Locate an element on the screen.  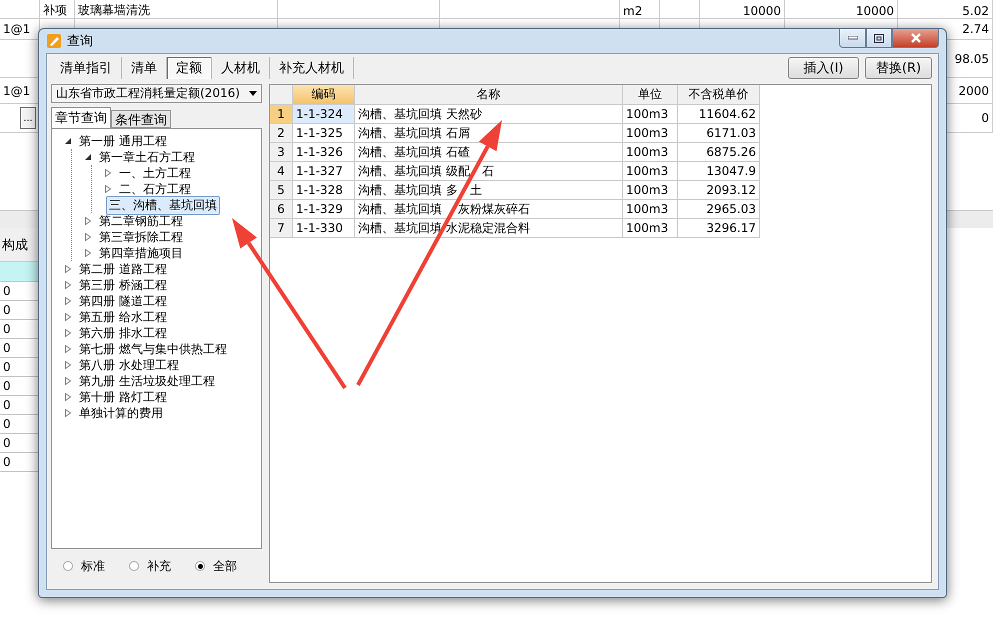
tree-item: 三、沟槽、基坑回填 is located at coordinates (163, 205).